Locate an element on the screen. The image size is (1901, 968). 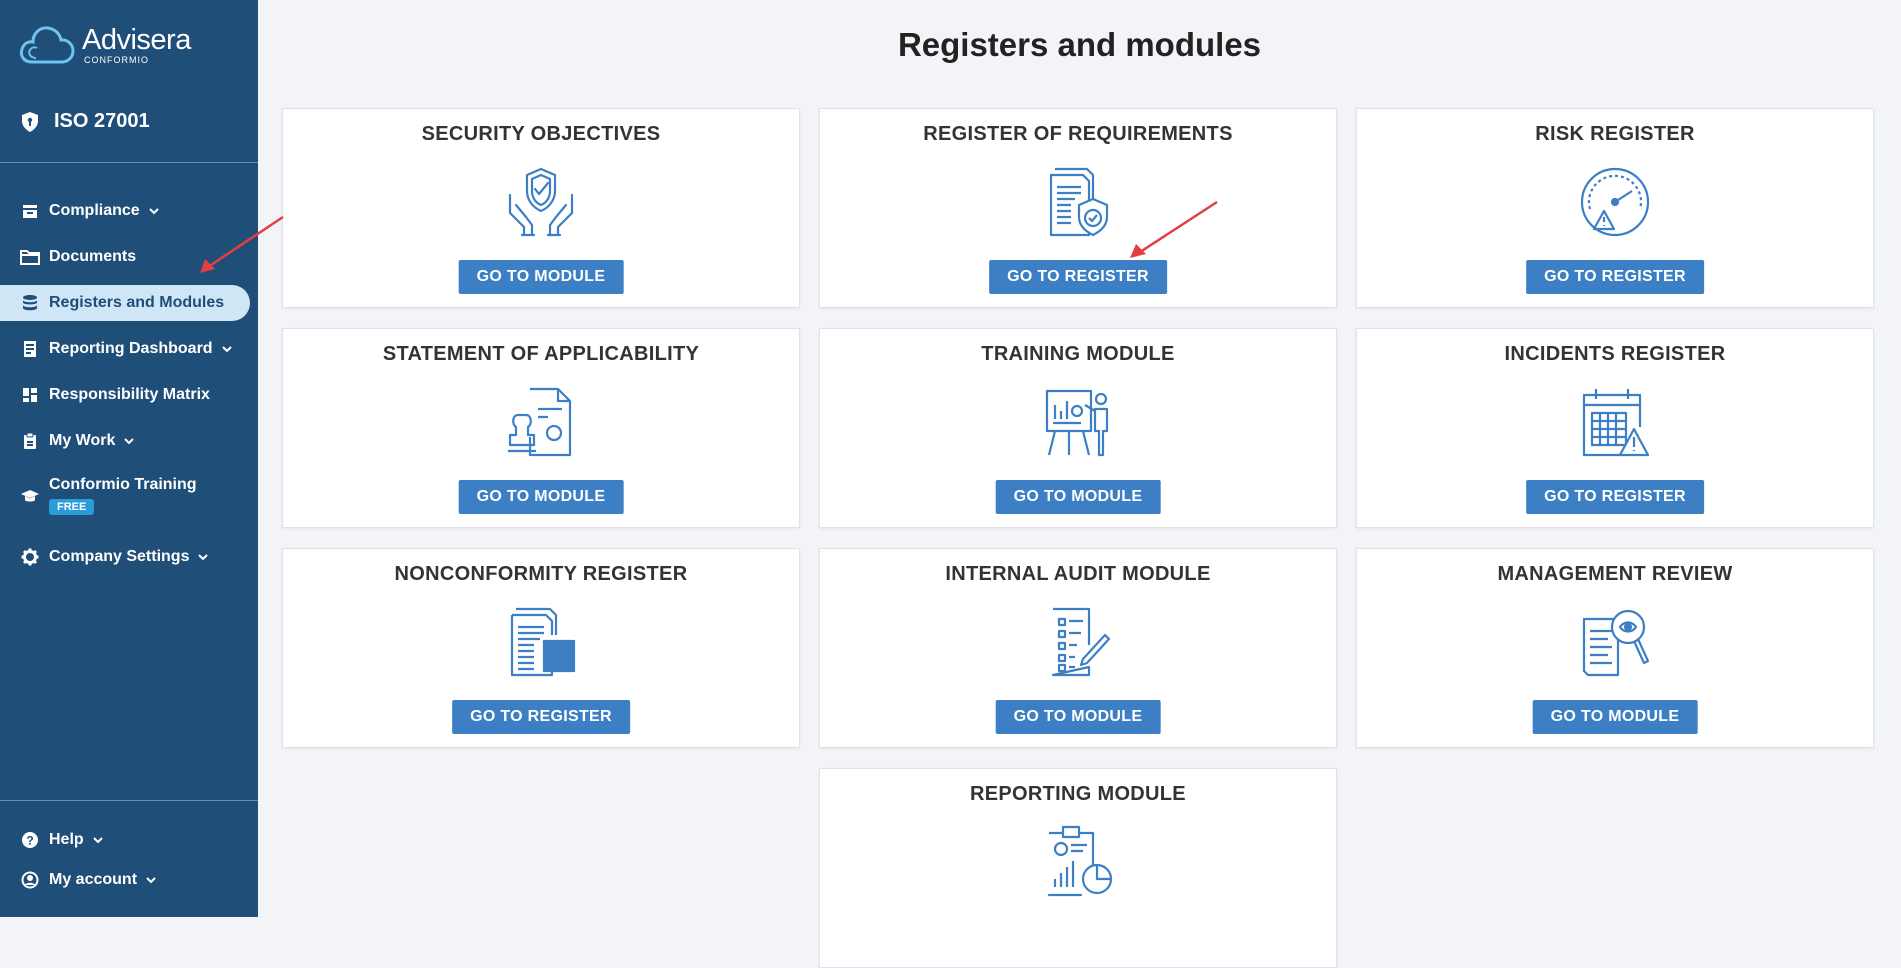
sidebar-item-label: My Work is located at coordinates (82, 440).